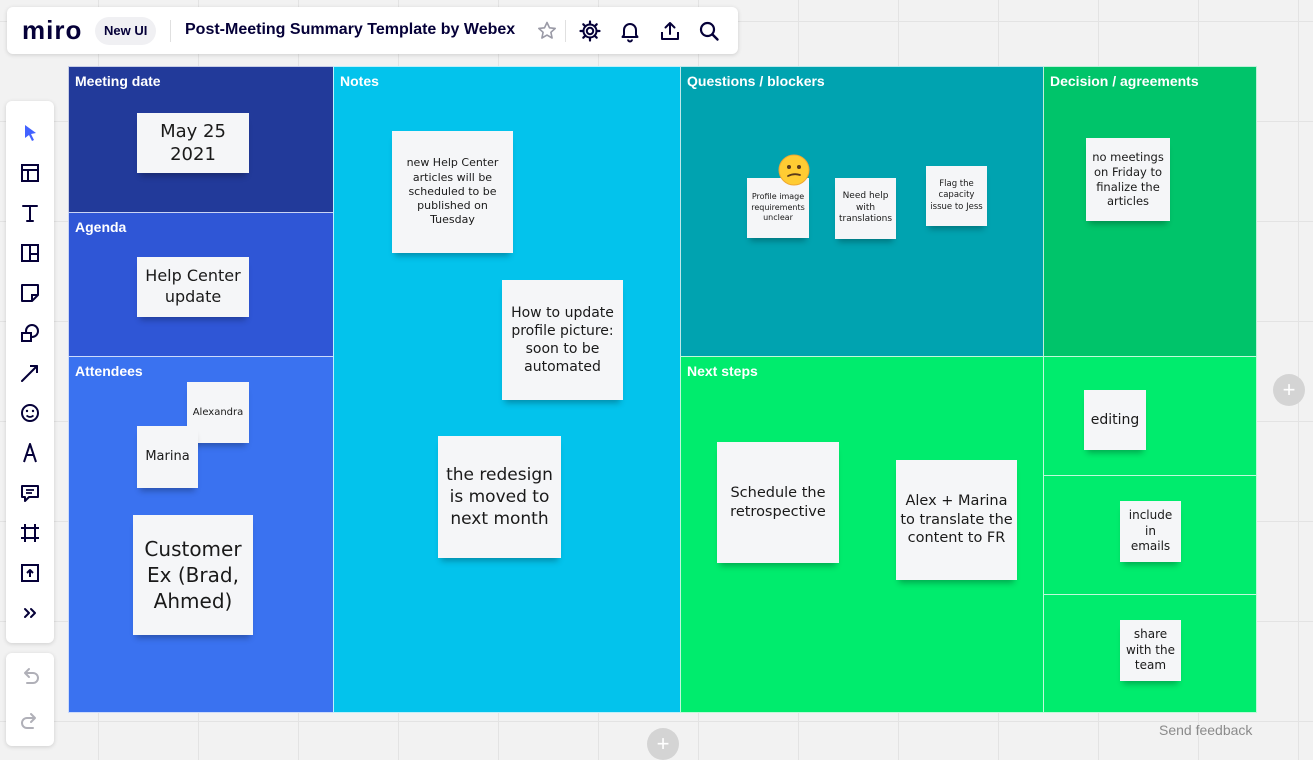 This screenshot has height=760, width=1313. What do you see at coordinates (109, 371) in the screenshot?
I see `section-title: Attendees` at bounding box center [109, 371].